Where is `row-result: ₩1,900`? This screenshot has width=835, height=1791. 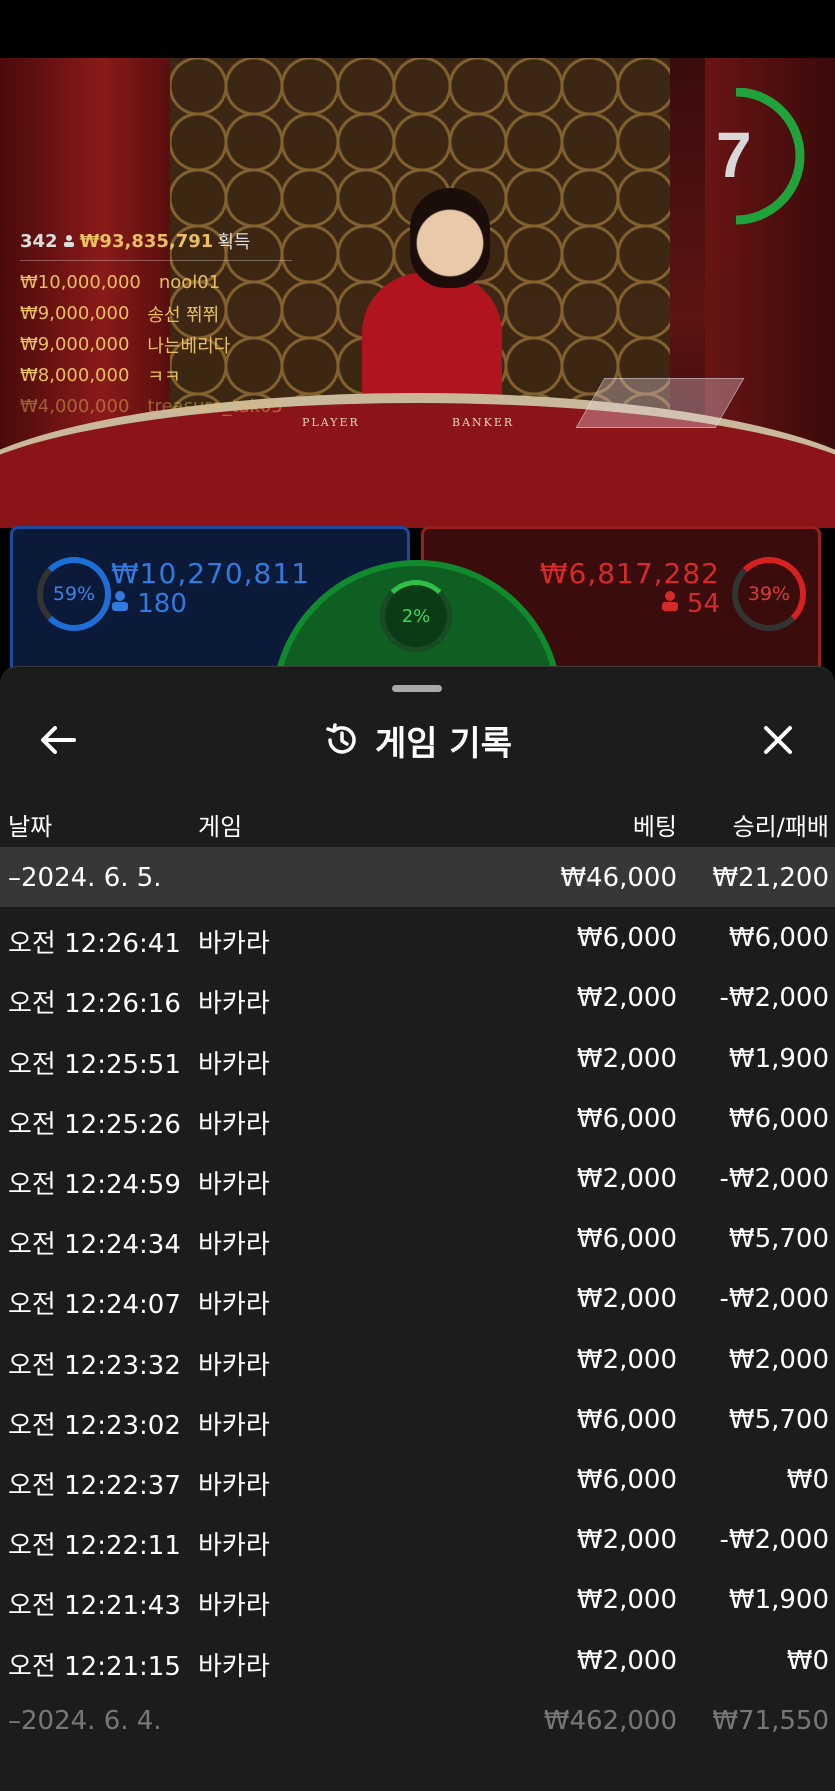 row-result: ₩1,900 is located at coordinates (778, 1058).